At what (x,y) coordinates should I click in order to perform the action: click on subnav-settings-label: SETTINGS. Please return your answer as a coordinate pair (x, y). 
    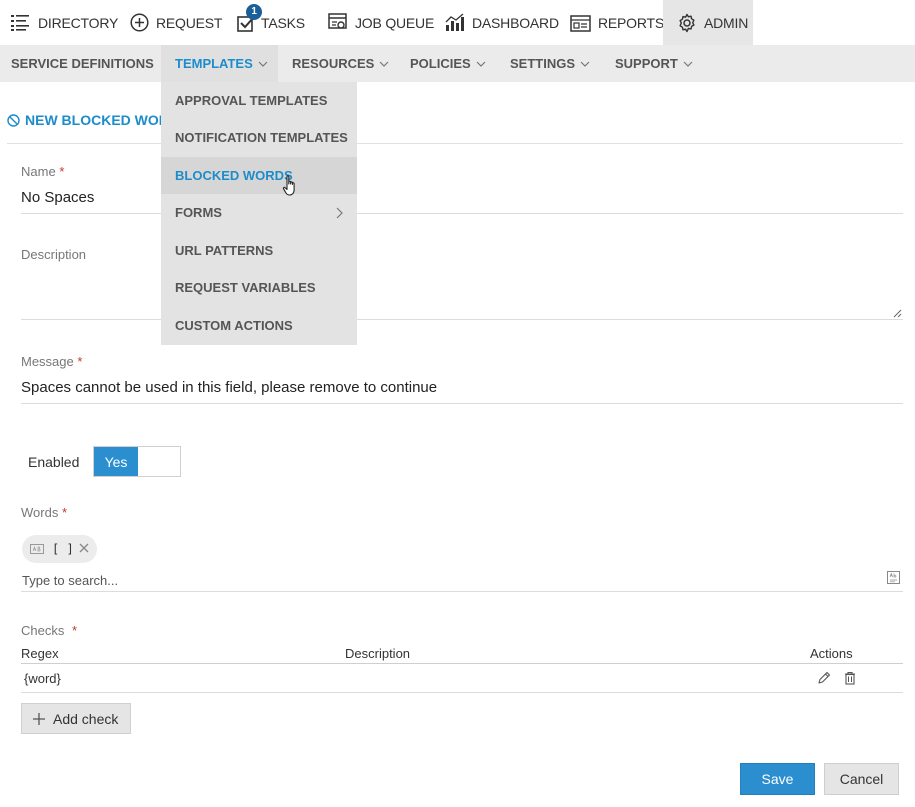
    Looking at the image, I should click on (543, 63).